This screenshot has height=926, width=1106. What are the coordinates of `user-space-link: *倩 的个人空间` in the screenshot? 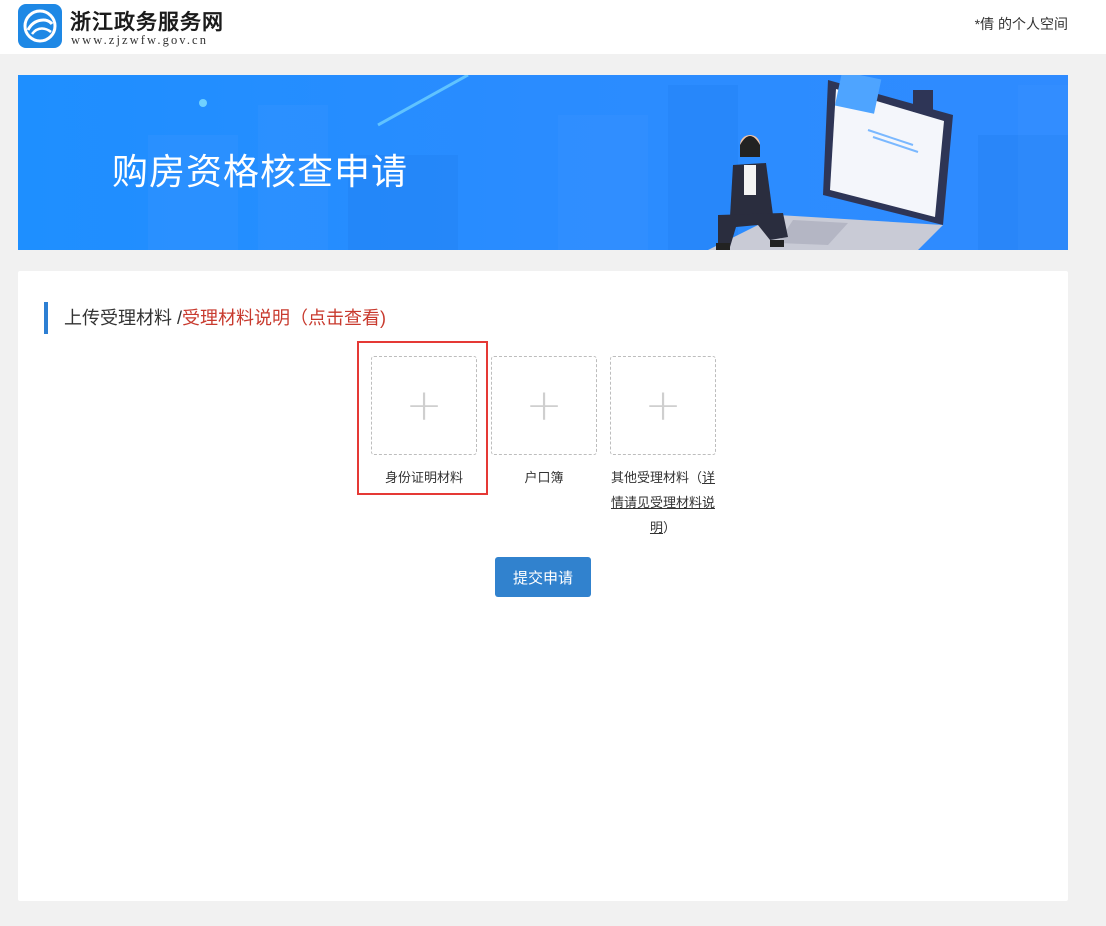 It's located at (1021, 24).